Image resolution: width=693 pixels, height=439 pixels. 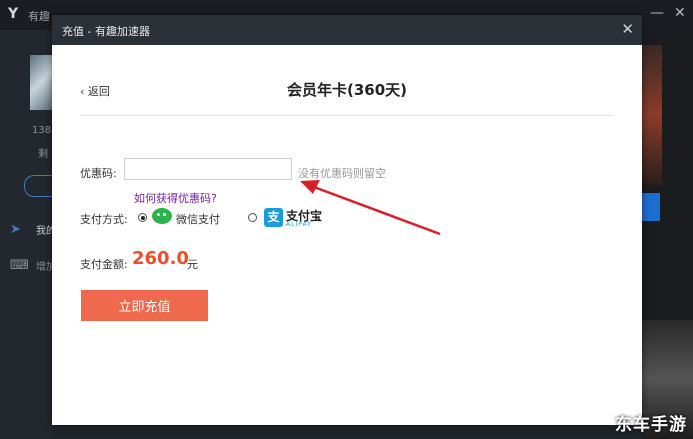 What do you see at coordinates (42, 130) in the screenshot?
I see `sidebar-number: 138` at bounding box center [42, 130].